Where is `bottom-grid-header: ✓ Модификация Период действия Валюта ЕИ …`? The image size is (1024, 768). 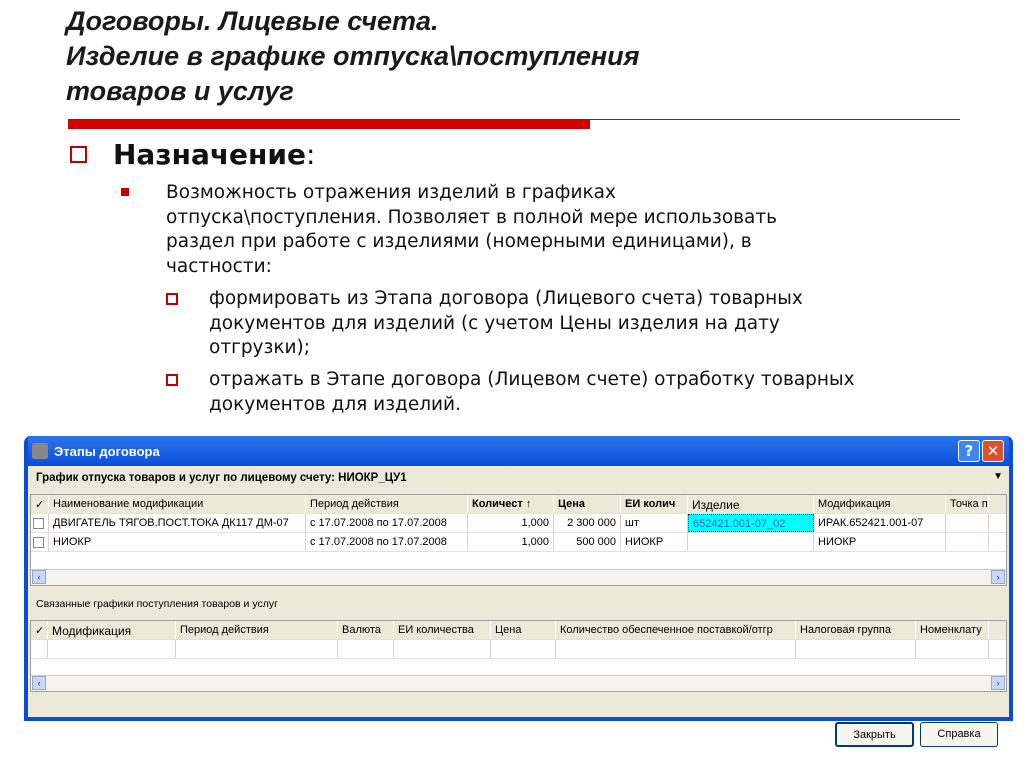 bottom-grid-header: ✓ Модификация Период действия Валюта ЕИ … is located at coordinates (518, 630).